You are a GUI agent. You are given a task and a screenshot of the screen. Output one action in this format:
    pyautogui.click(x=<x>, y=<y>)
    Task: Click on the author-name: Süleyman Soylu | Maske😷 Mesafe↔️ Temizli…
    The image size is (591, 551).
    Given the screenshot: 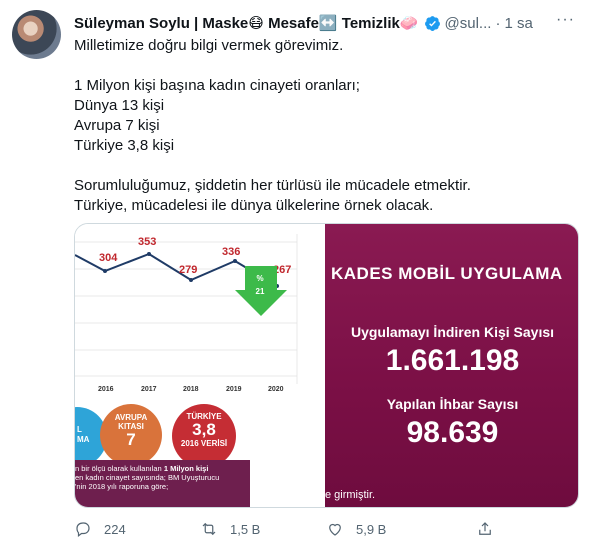 What is the action you would take?
    pyautogui.click(x=246, y=23)
    